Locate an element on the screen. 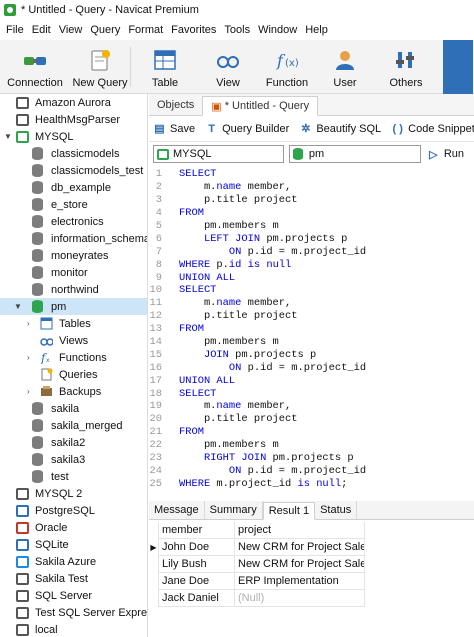 This screenshot has width=474, height=637. database-item: electronics is located at coordinates (73, 221).